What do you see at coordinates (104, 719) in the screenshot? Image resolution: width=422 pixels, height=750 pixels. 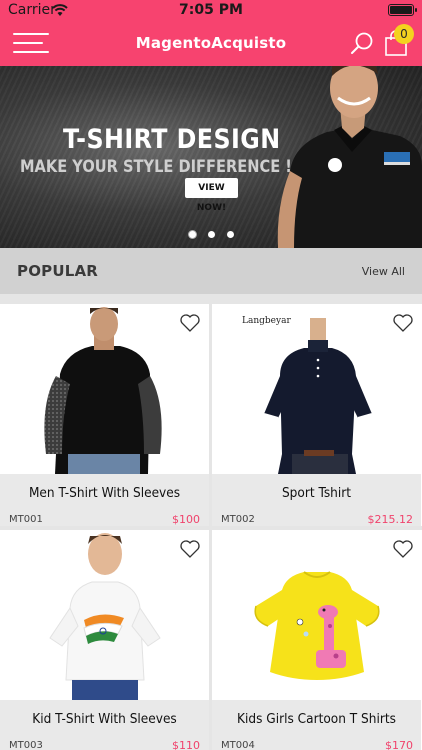 I see `product-name: Kid T-Shirt With Sleeves` at bounding box center [104, 719].